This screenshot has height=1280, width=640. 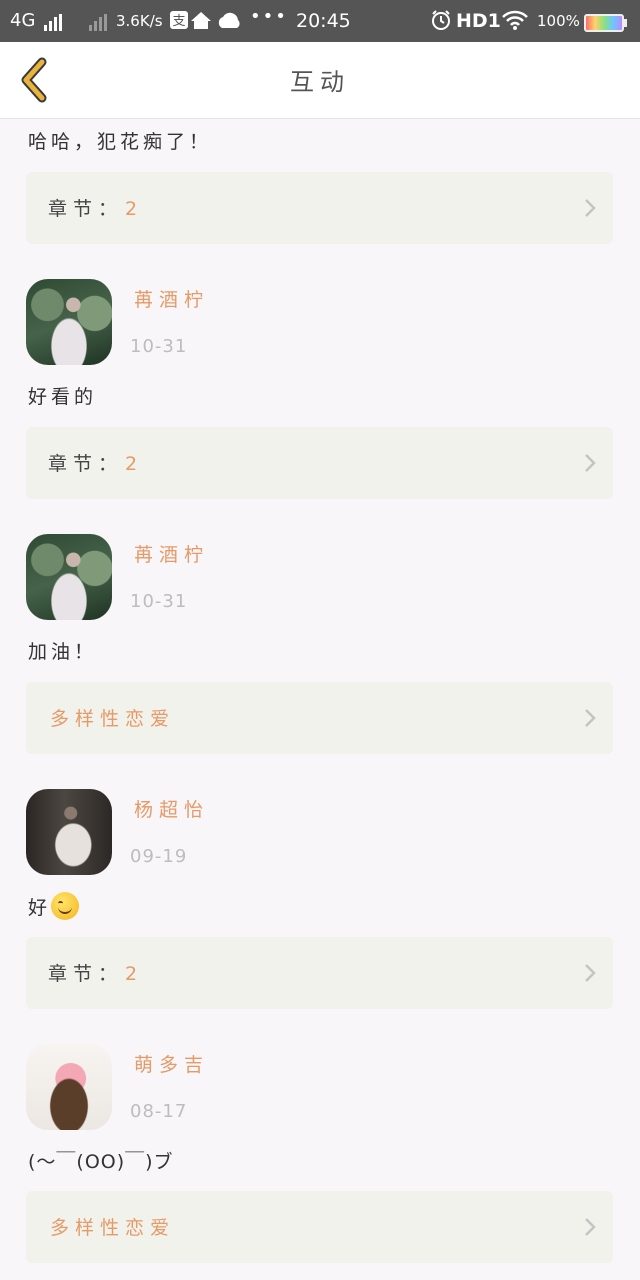 What do you see at coordinates (159, 1111) in the screenshot?
I see `comment-date: 08-17` at bounding box center [159, 1111].